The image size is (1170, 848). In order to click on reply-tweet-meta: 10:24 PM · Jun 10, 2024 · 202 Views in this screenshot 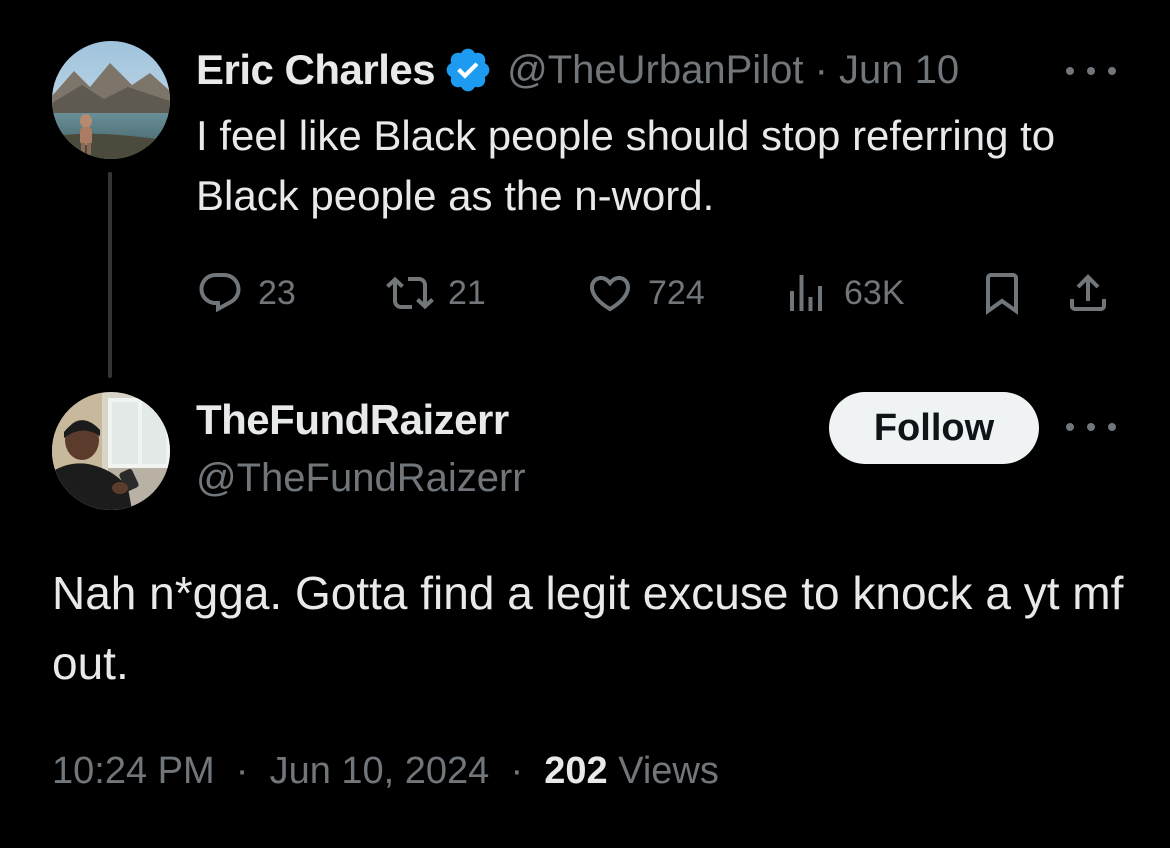, I will do `click(385, 771)`.